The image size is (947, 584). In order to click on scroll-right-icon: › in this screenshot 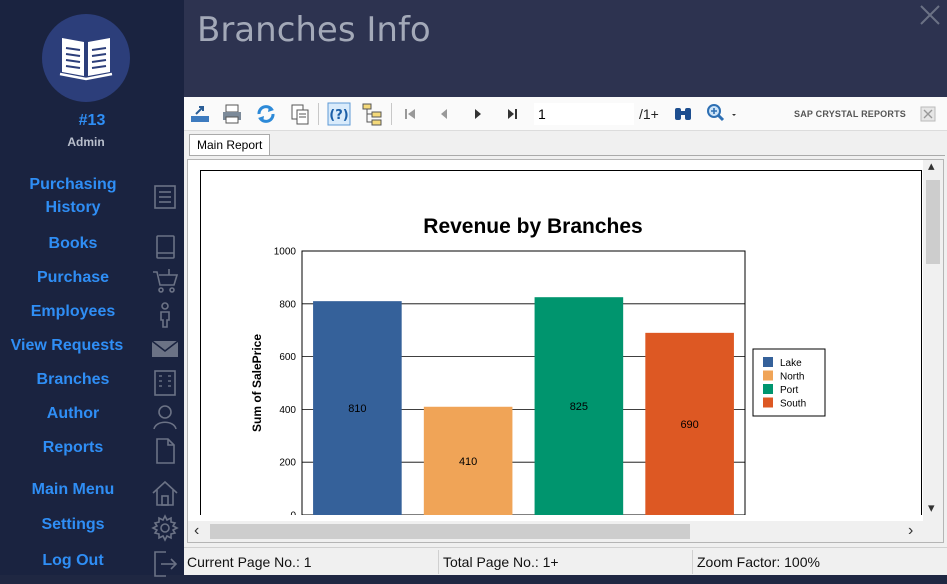, I will do `click(910, 531)`.